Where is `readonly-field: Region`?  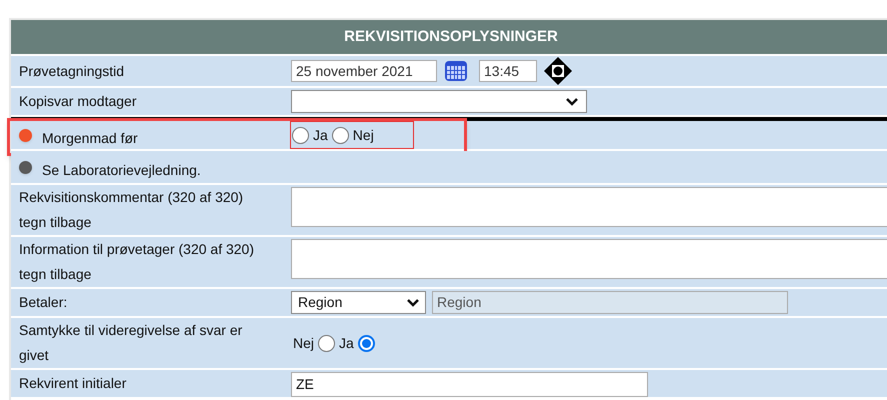 readonly-field: Region is located at coordinates (610, 302).